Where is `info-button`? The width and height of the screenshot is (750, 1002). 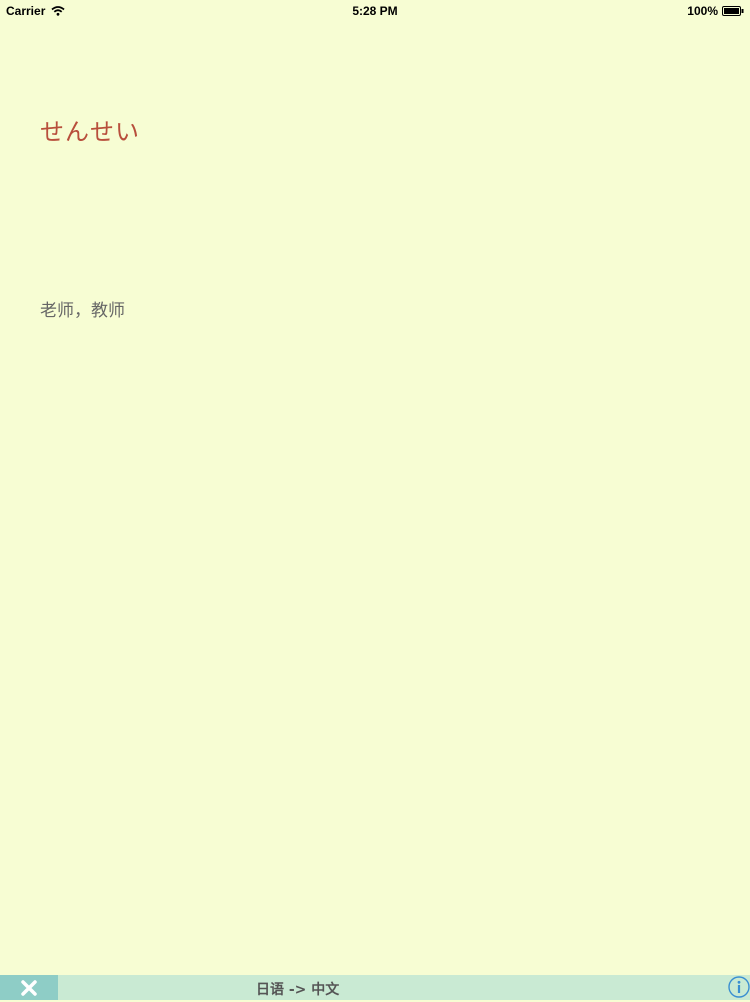
info-button is located at coordinates (739, 987).